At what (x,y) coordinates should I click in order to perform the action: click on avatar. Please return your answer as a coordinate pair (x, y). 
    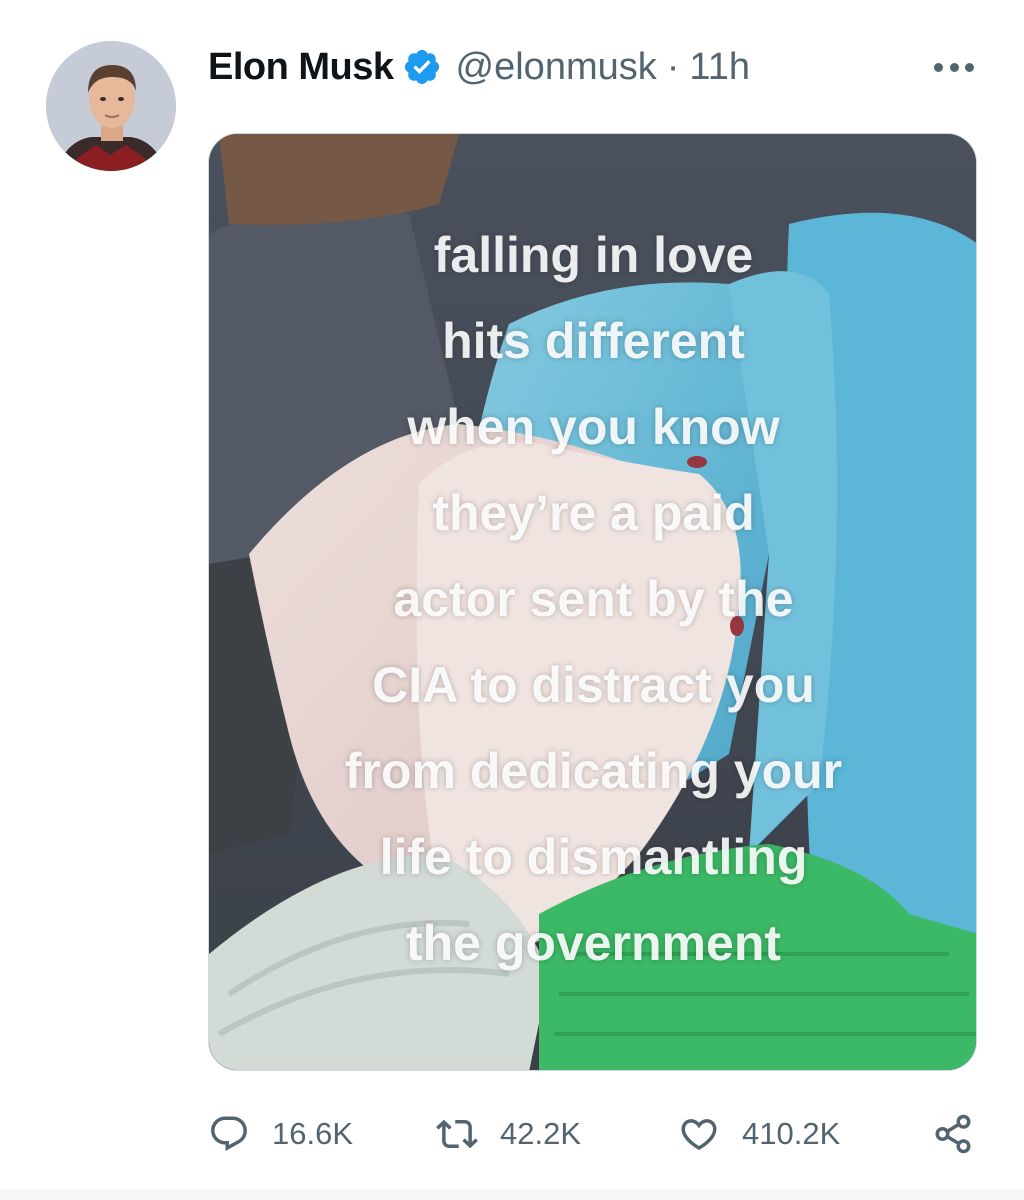
    Looking at the image, I should click on (111, 106).